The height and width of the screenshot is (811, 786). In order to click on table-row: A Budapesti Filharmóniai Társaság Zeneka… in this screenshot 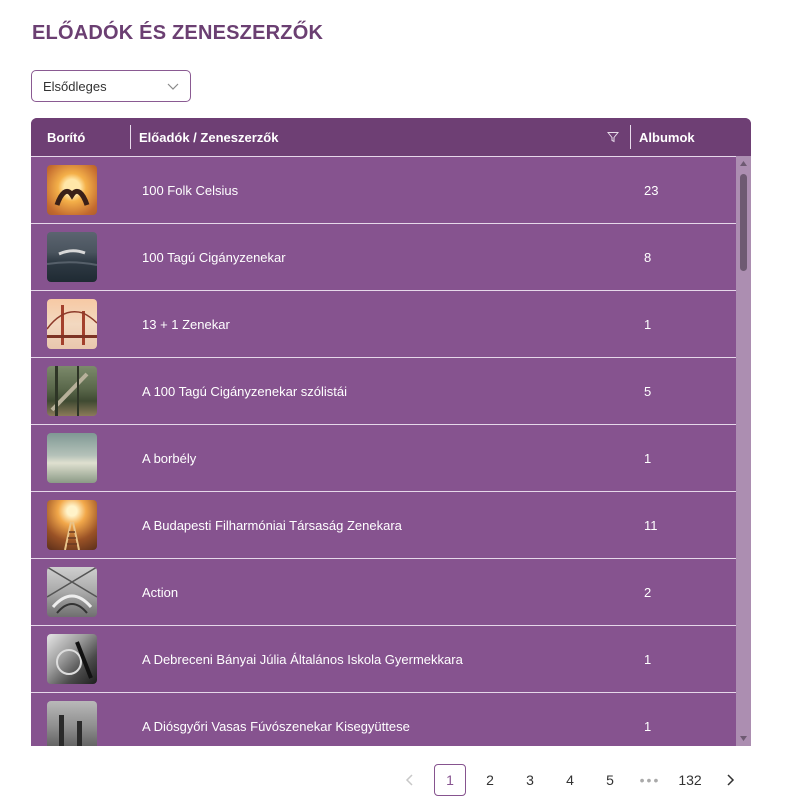, I will do `click(383, 524)`.